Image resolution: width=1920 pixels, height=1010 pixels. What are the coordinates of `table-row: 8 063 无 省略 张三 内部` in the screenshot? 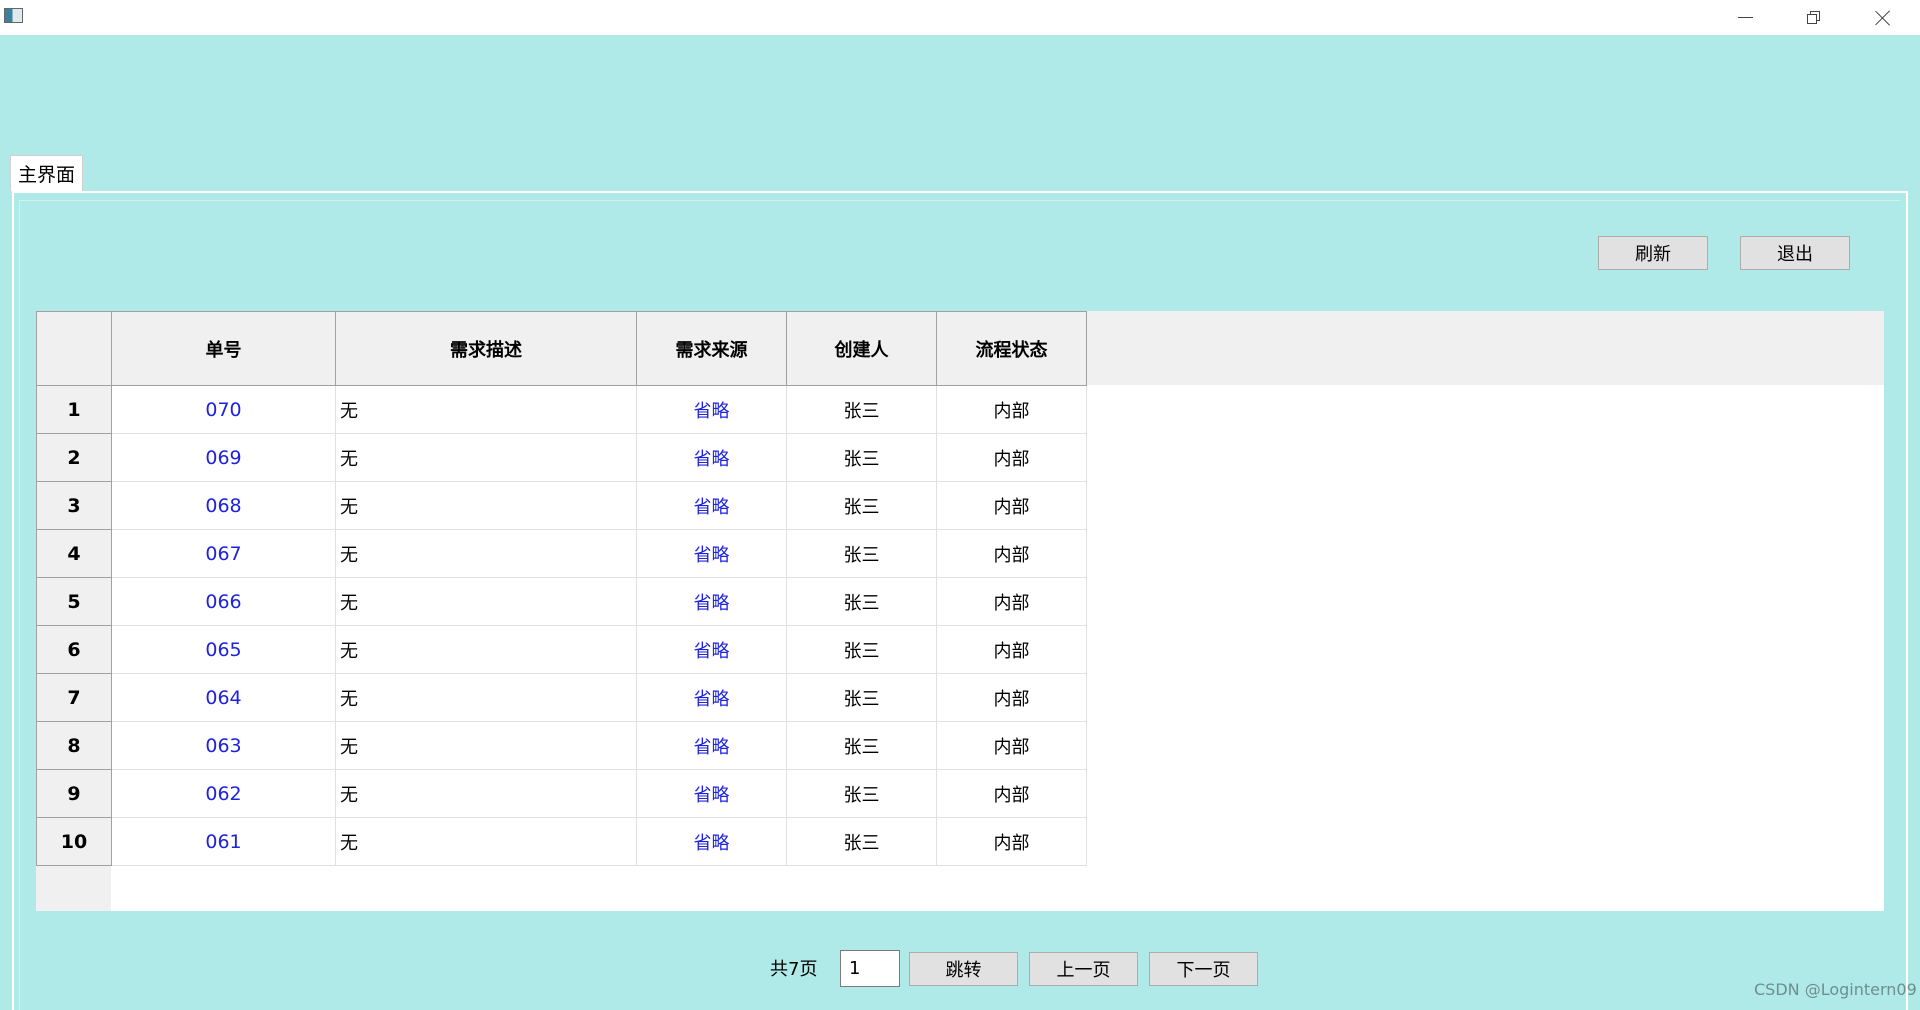 It's located at (561, 745).